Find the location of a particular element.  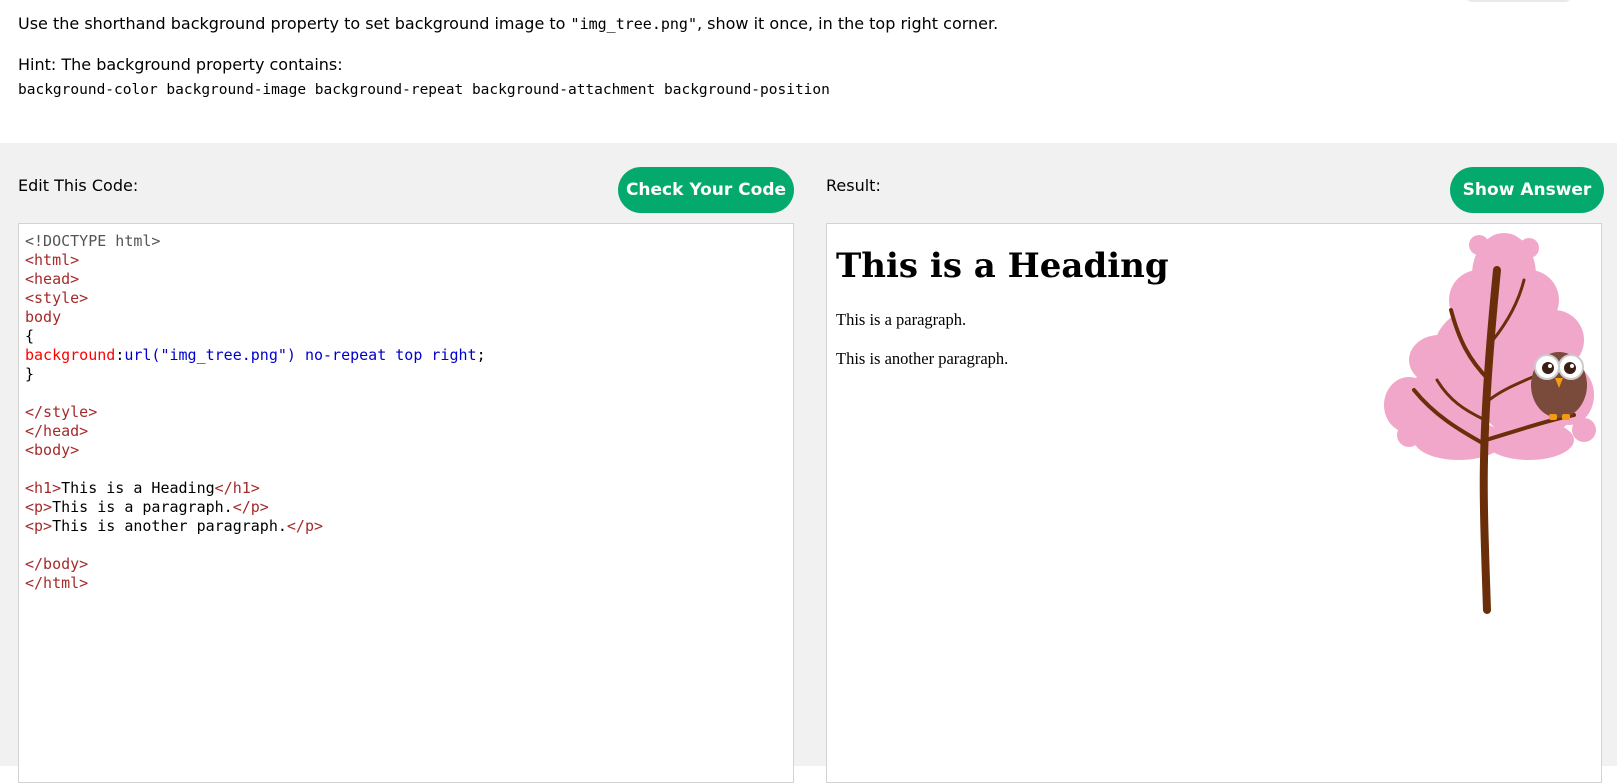

code-selector: body is located at coordinates (43, 317).